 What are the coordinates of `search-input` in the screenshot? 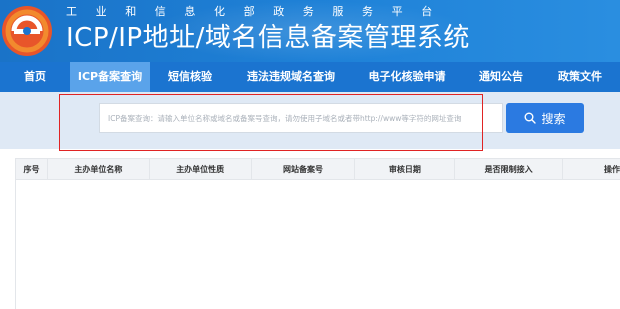 It's located at (301, 118).